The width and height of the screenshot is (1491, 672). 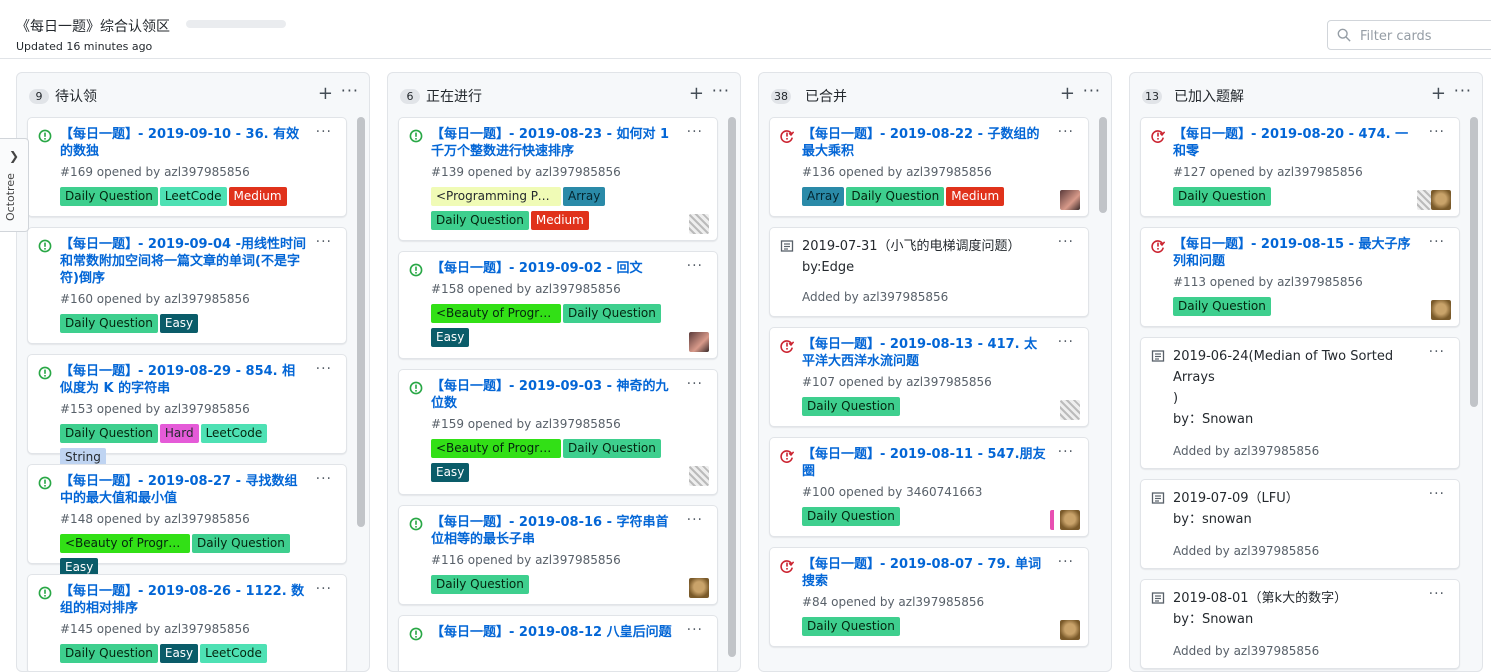 What do you see at coordinates (179, 433) in the screenshot?
I see `label-hard: Hard` at bounding box center [179, 433].